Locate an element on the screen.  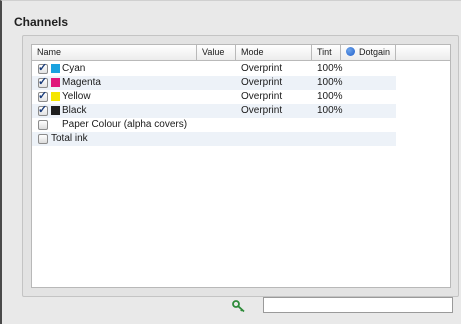
table-row: ✓ Magenta Overprint 100% is located at coordinates (214, 83).